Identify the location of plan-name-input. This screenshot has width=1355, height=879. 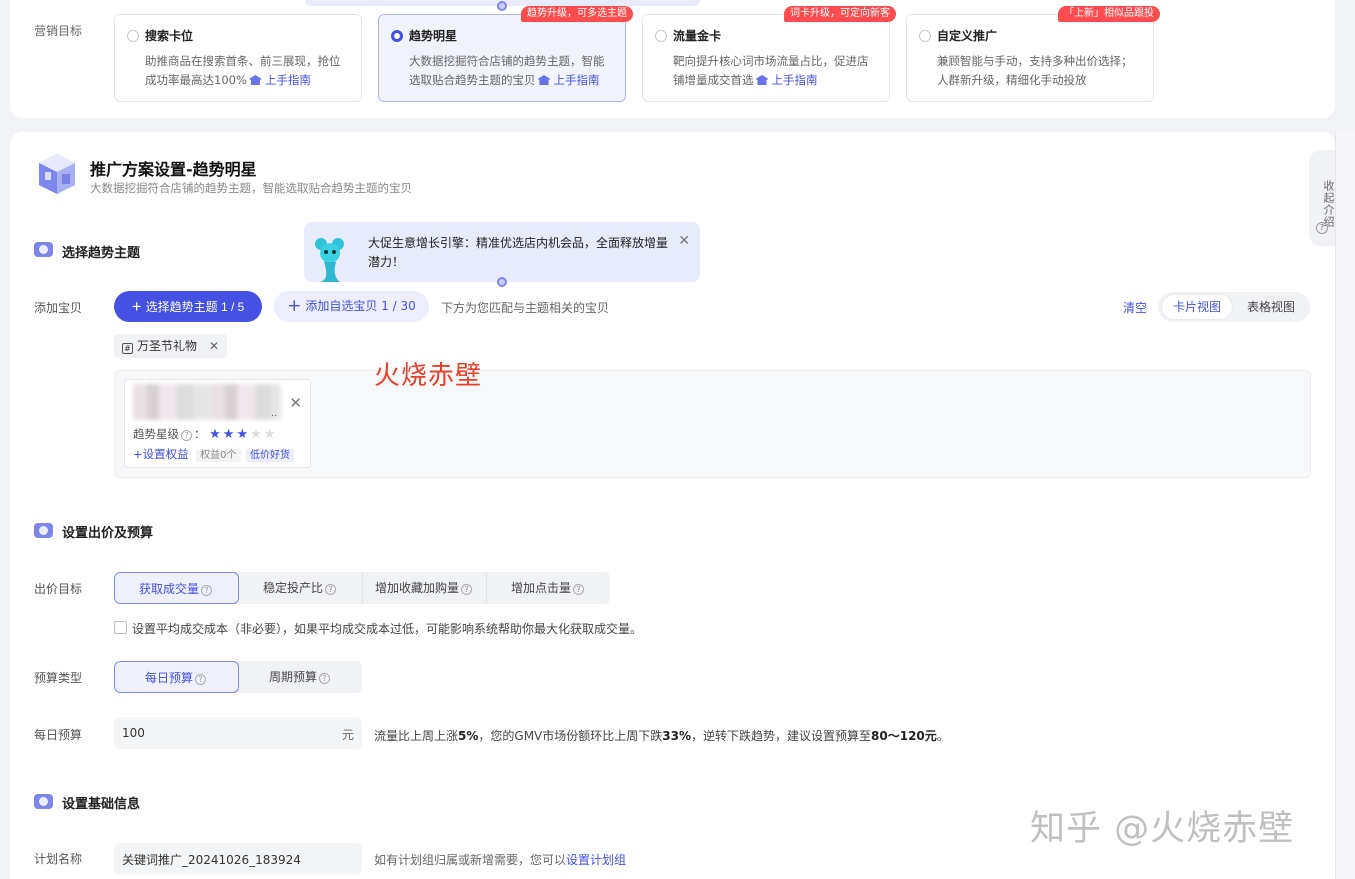
(238, 859).